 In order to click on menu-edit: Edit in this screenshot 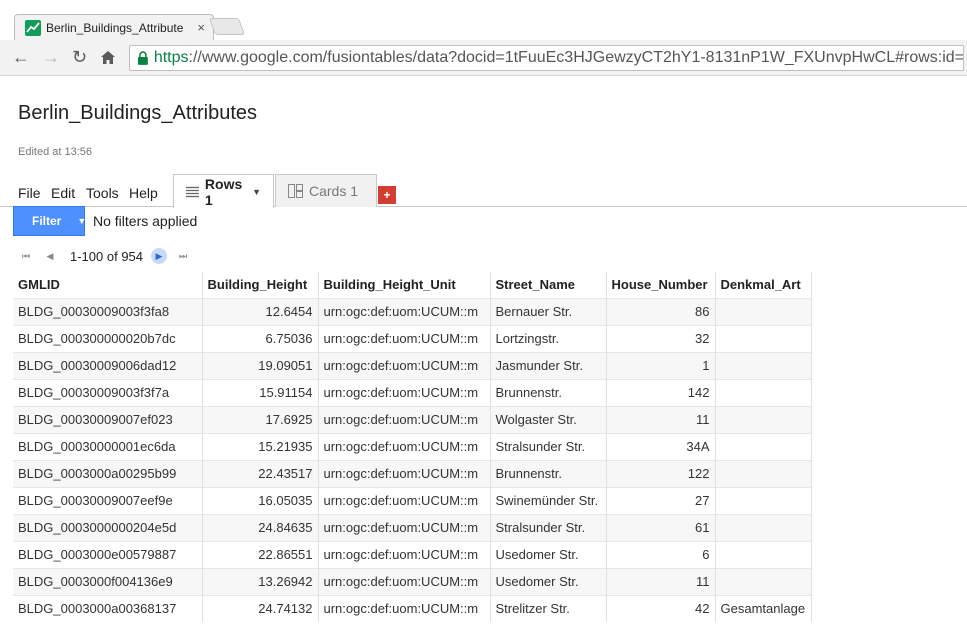, I will do `click(63, 193)`.